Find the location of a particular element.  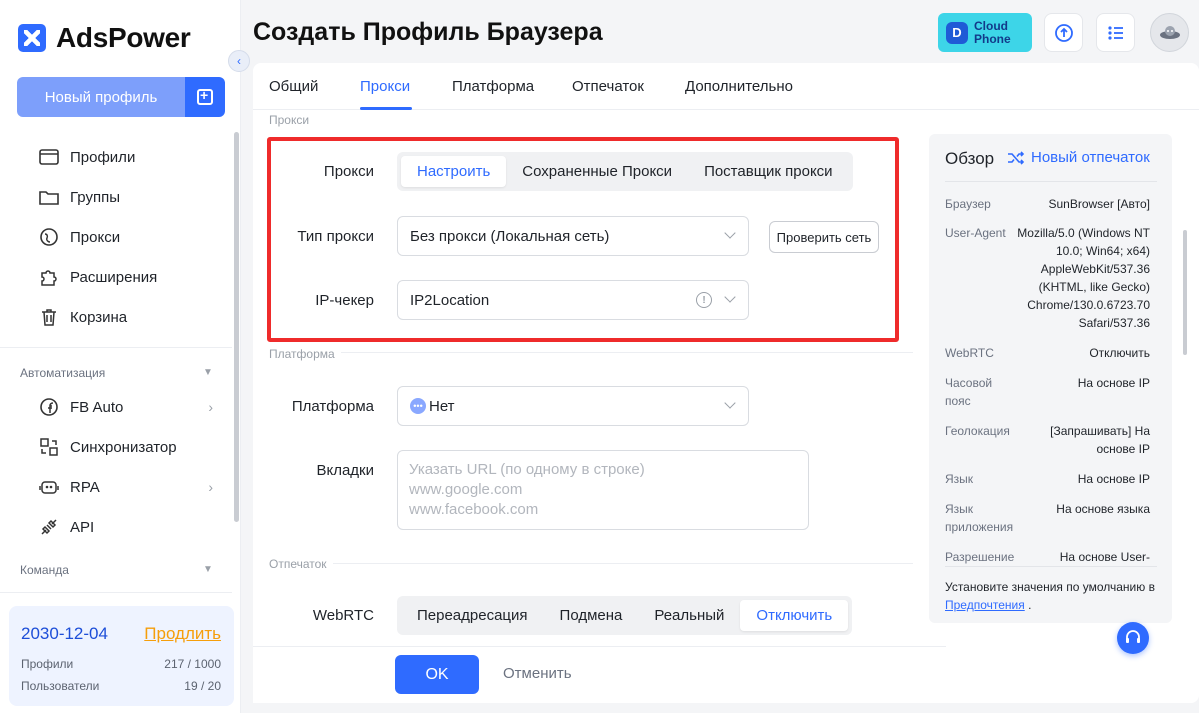

fingerprint-section-title: Отпечаток is located at coordinates (301, 564).